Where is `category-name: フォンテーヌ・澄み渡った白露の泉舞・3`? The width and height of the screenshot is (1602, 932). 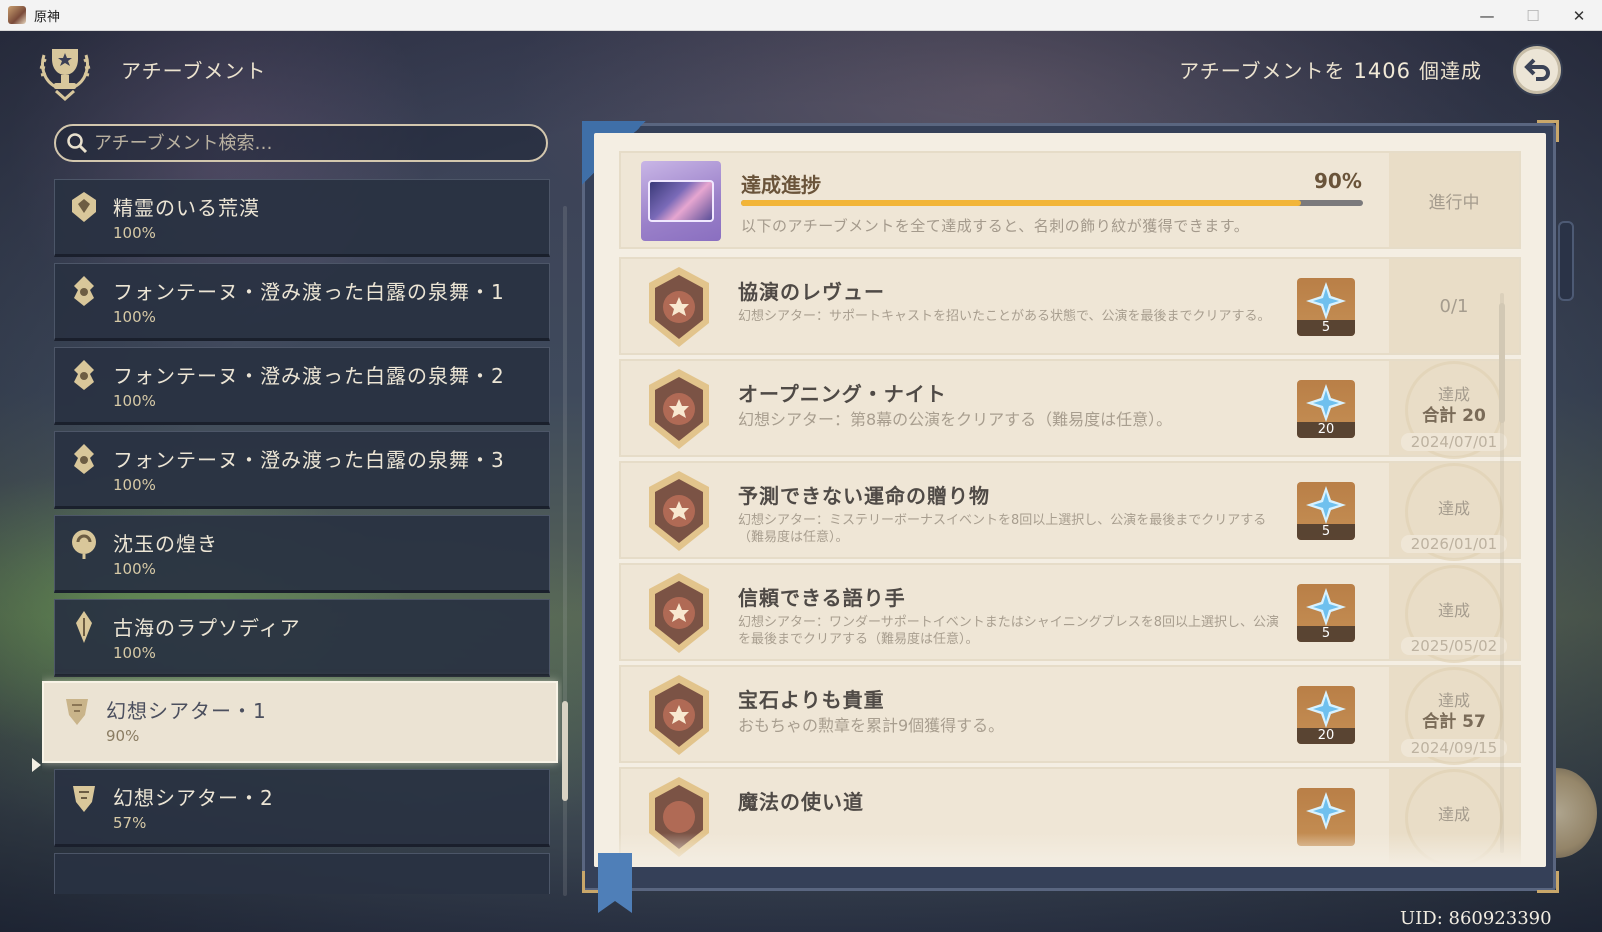
category-name: フォンテーヌ・澄み渡った白露の泉舞・3 is located at coordinates (309, 460).